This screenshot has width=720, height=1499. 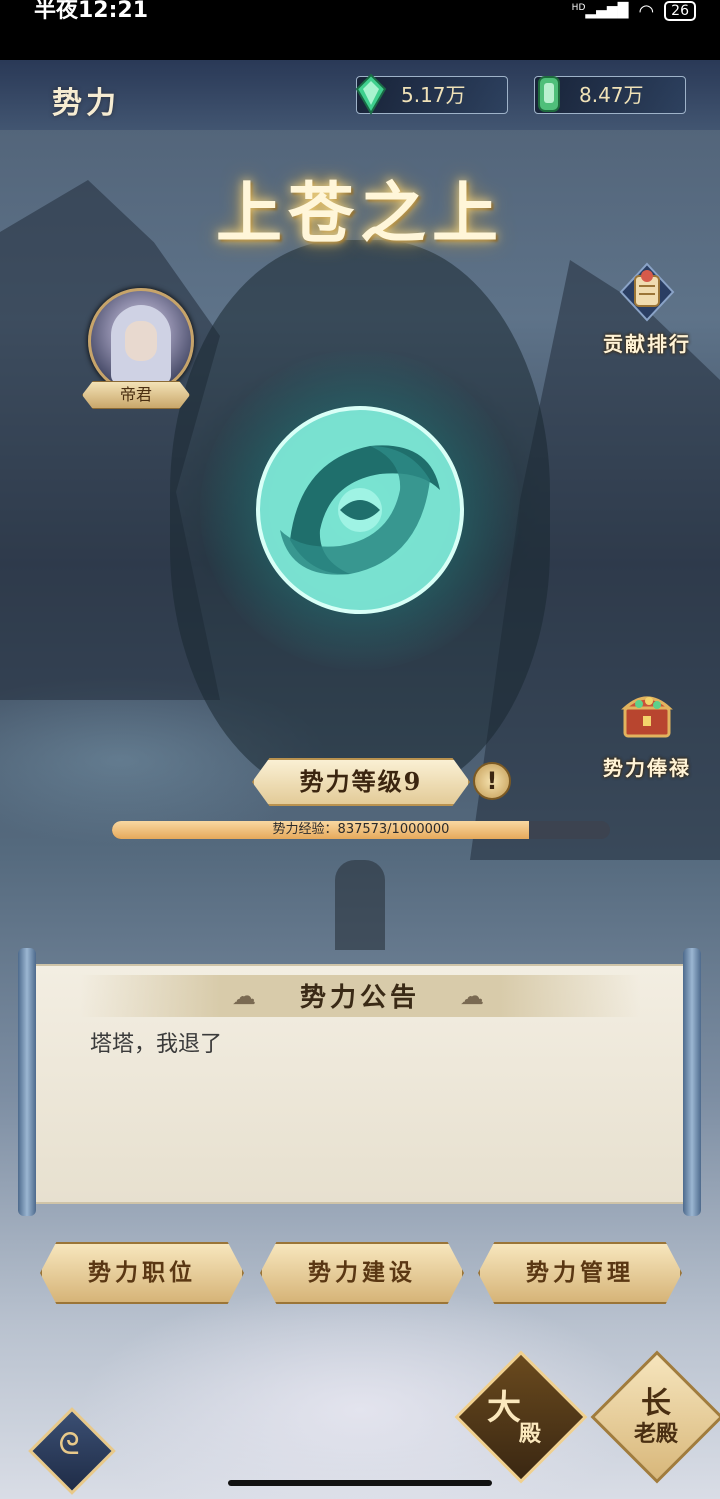 I want to click on back-swirl-icon: ᘓ, so click(x=69, y=1444).